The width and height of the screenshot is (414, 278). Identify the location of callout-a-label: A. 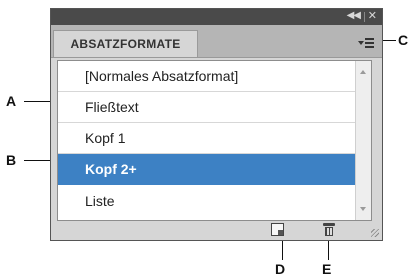
(11, 101).